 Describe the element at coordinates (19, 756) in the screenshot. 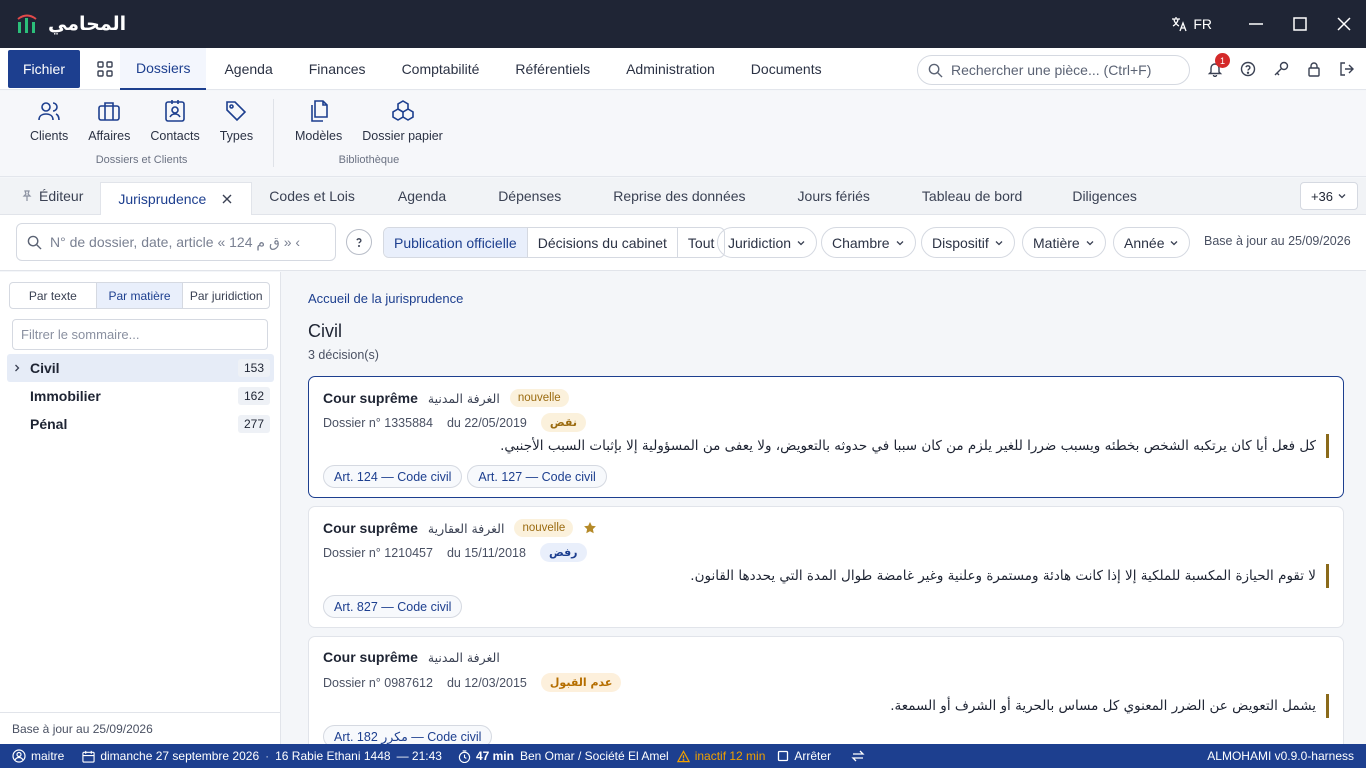

I see `user-circle-icon` at that location.